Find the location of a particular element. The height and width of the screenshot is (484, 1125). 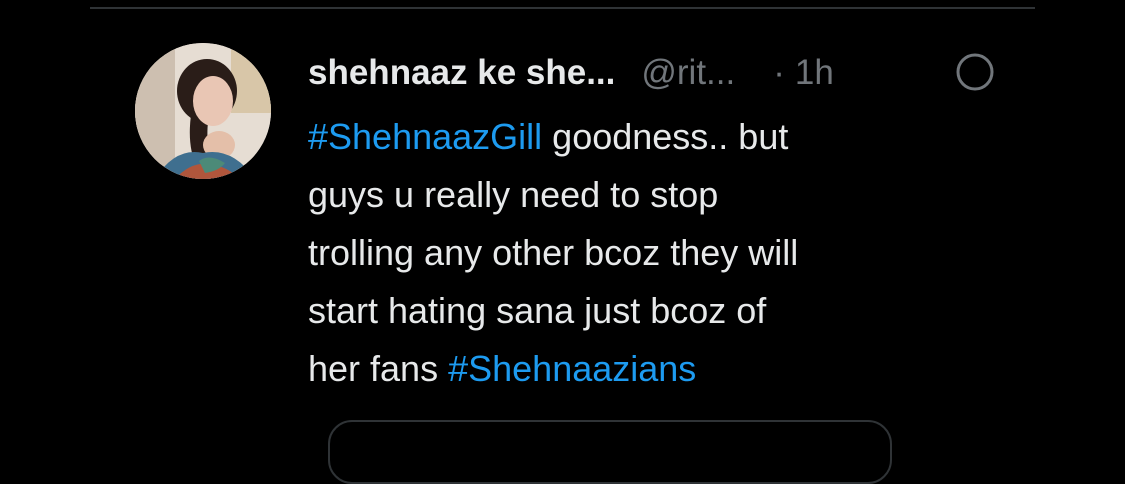

timestamp: 1h is located at coordinates (814, 73).